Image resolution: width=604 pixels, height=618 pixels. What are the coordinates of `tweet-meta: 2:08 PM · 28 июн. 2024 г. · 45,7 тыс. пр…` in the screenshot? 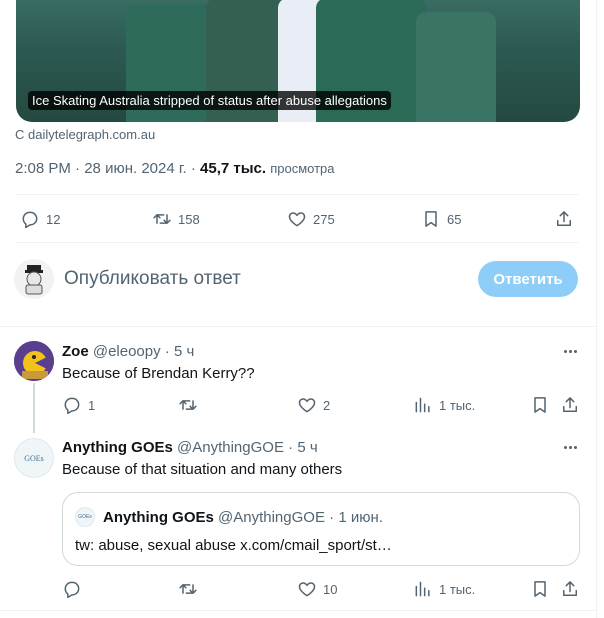 It's located at (175, 168).